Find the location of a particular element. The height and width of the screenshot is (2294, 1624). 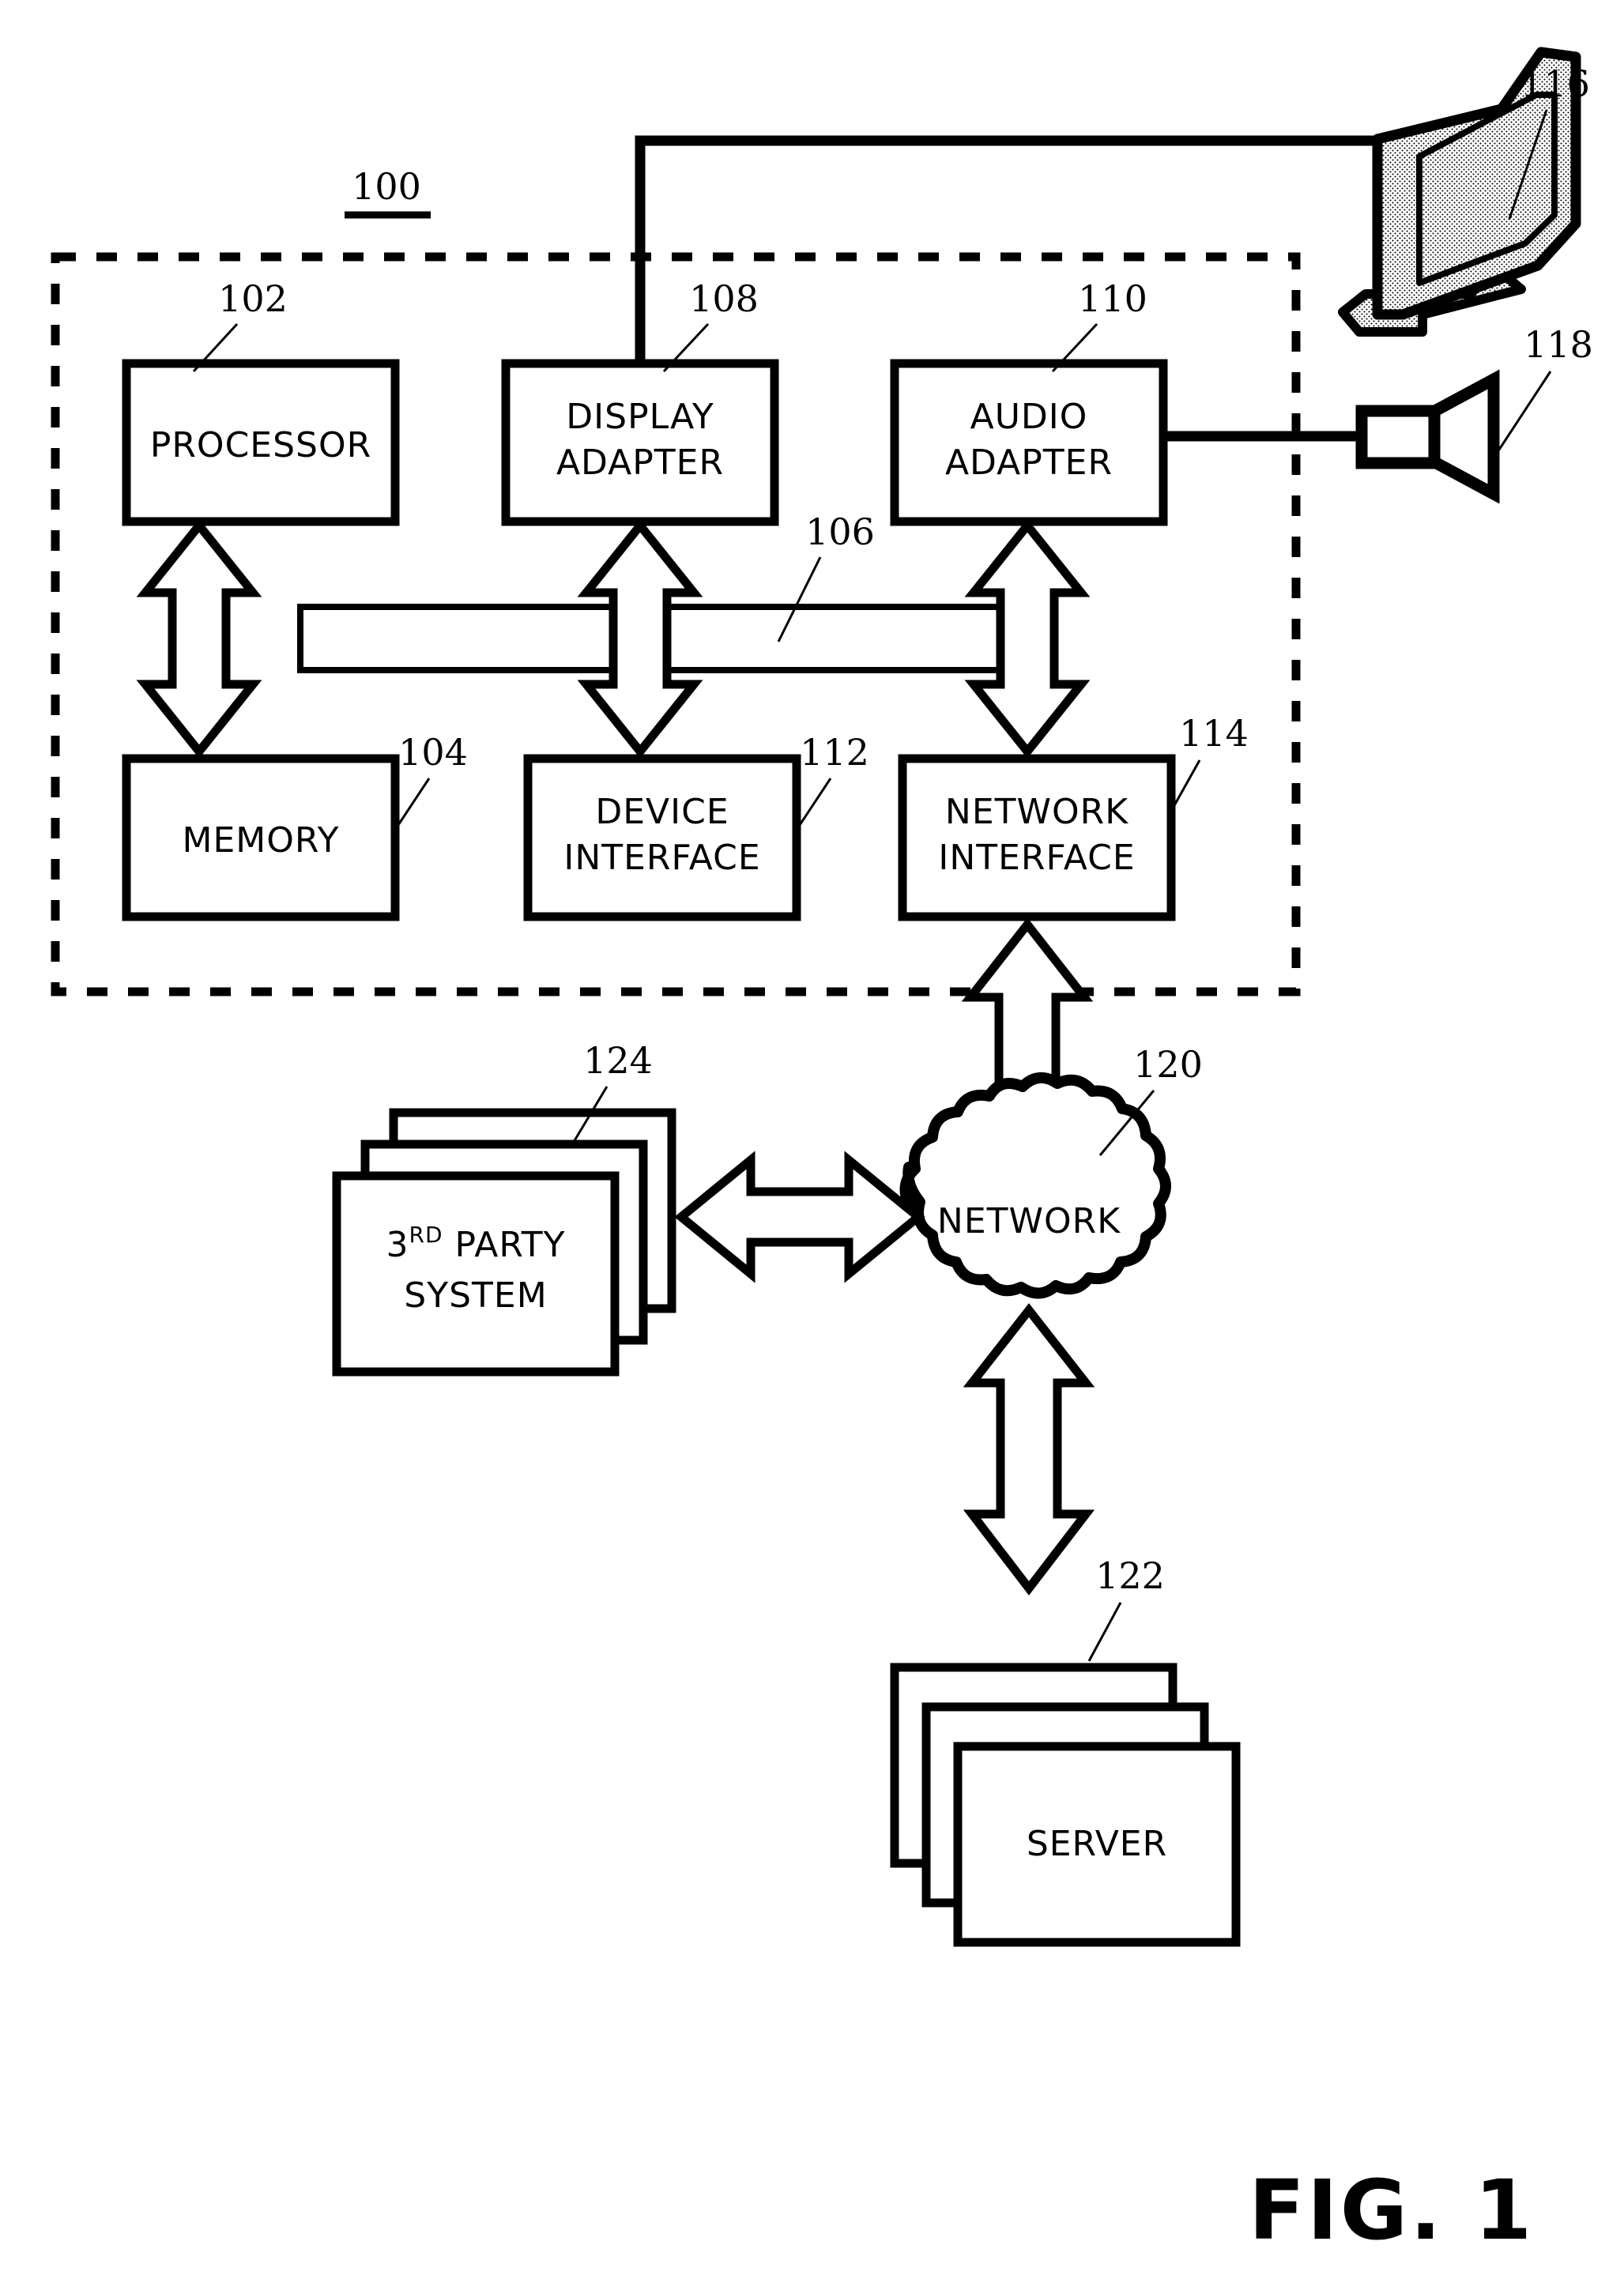

display-adapter-label-line2: ADAPTER is located at coordinates (640, 463).